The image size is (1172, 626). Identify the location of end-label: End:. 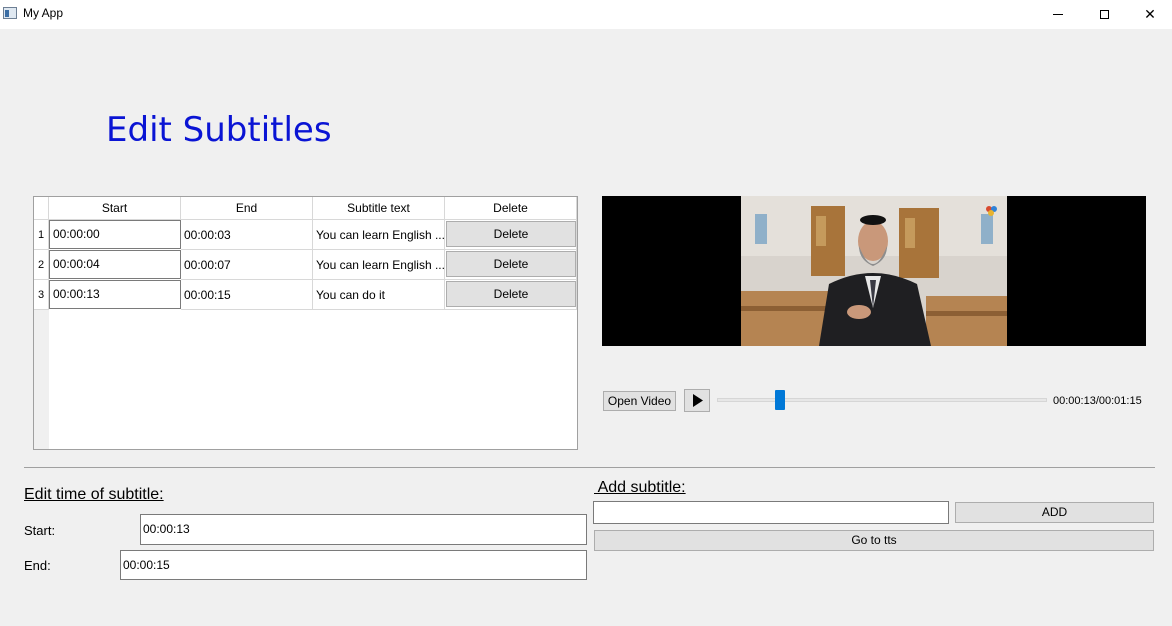
(37, 565).